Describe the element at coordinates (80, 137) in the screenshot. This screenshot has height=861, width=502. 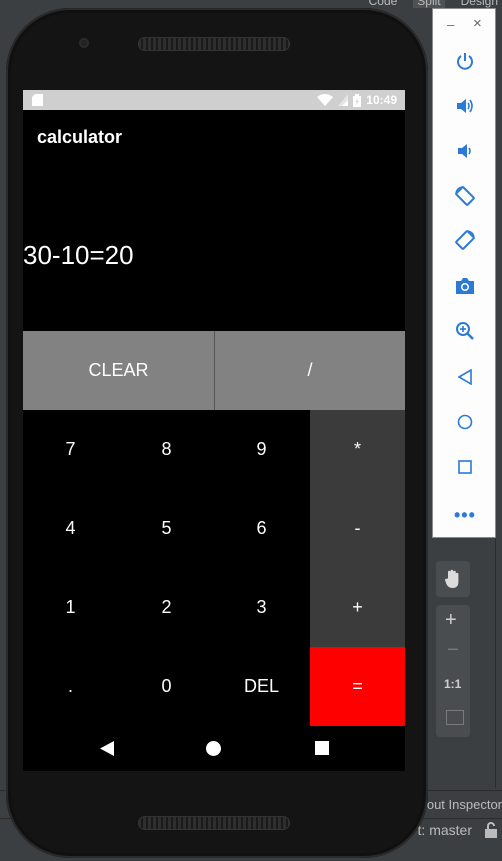
I see `app-title: calculator` at that location.